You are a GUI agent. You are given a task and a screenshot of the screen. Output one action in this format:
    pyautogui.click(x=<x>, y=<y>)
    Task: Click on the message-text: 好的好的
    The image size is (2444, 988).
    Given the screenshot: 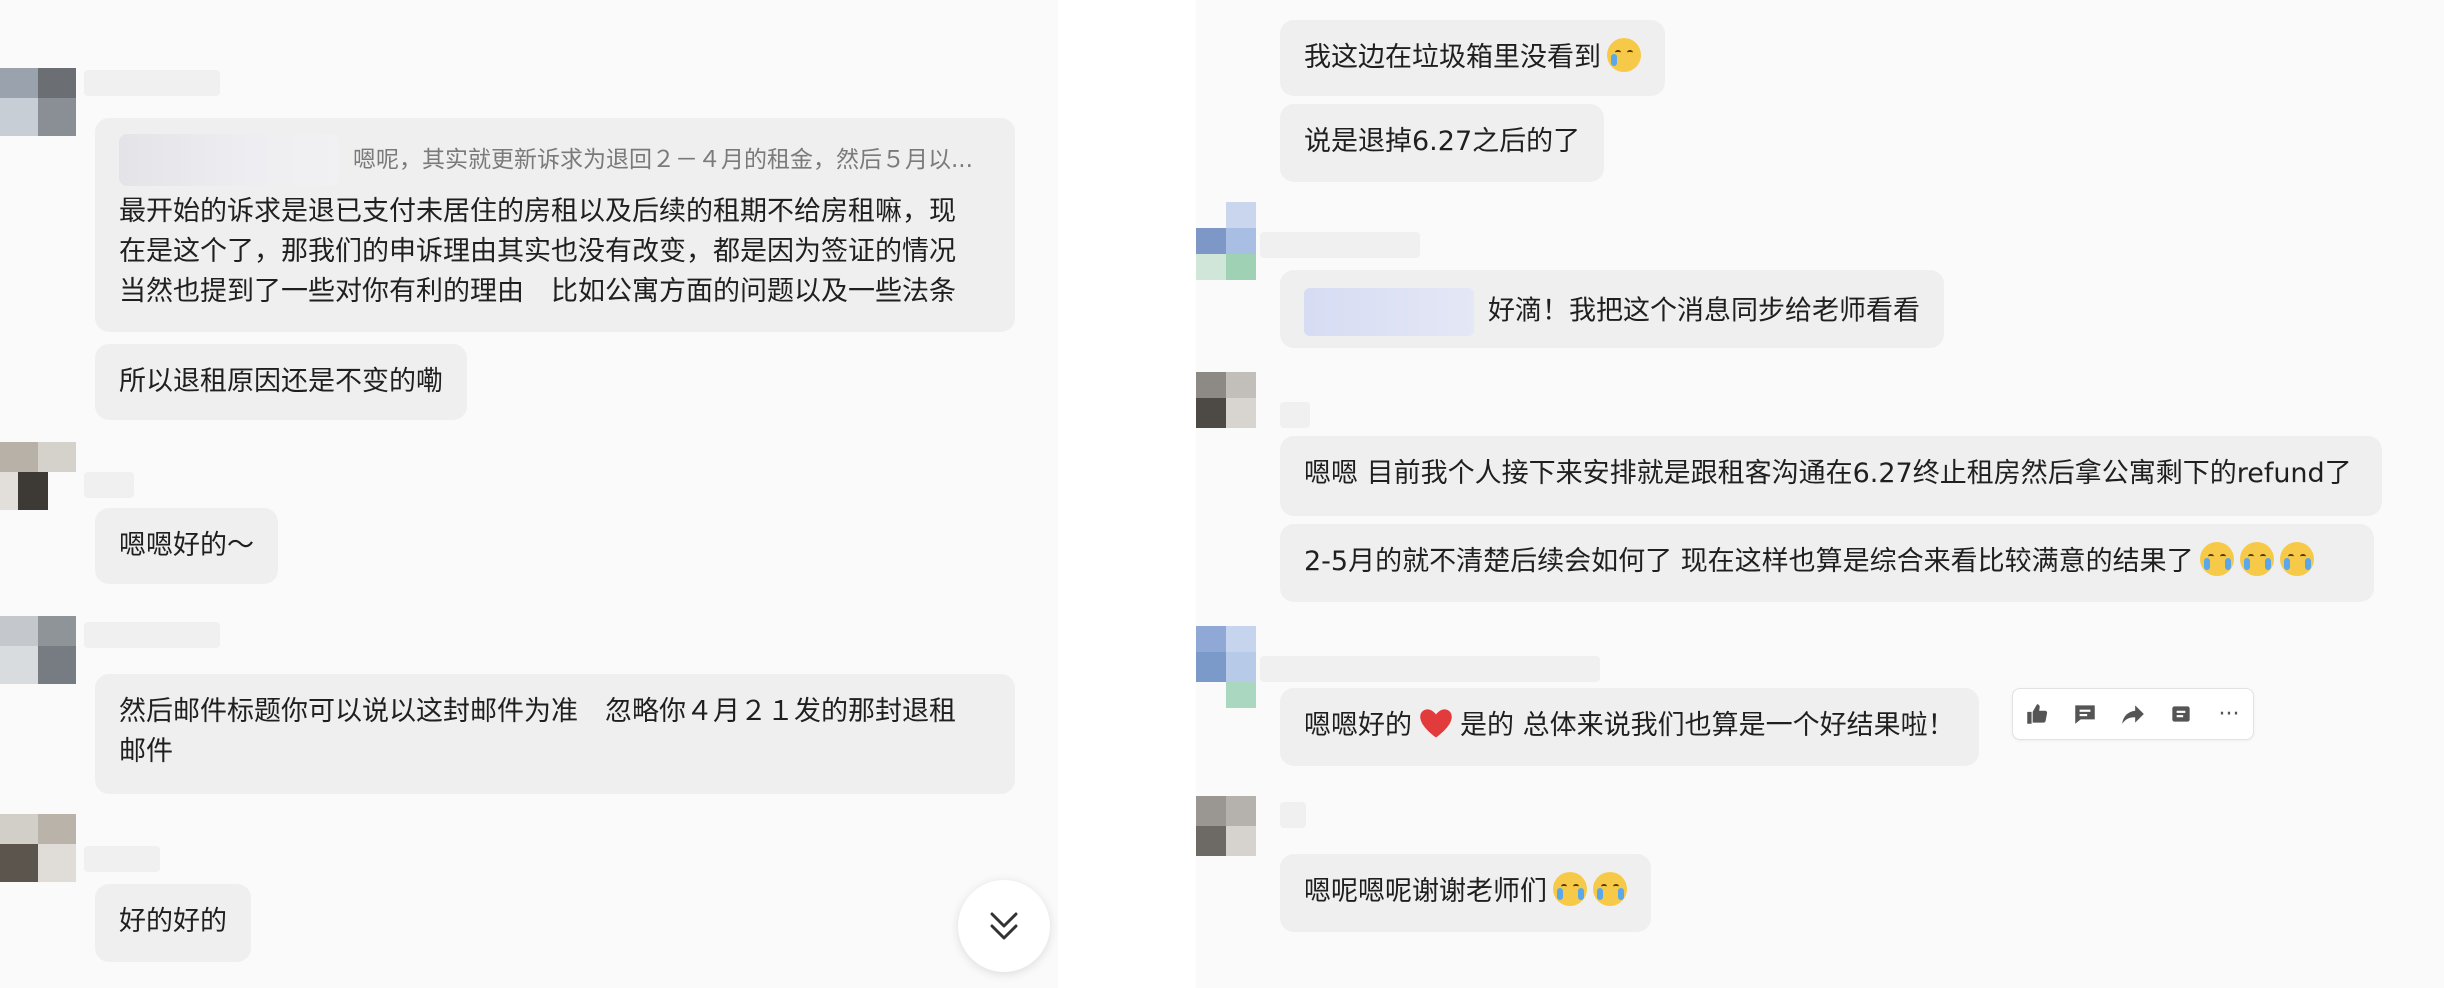 What is the action you would take?
    pyautogui.click(x=173, y=921)
    